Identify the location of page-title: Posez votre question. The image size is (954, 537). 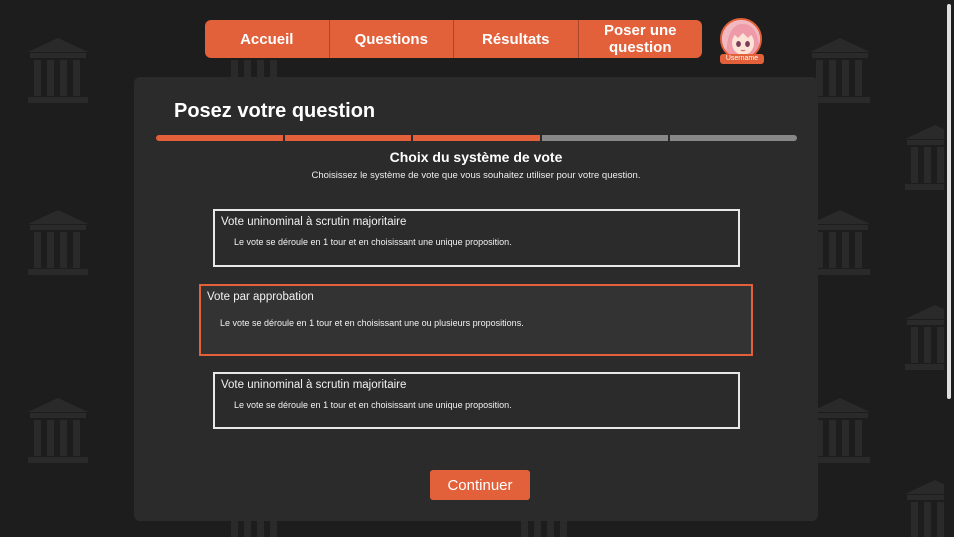
(275, 111).